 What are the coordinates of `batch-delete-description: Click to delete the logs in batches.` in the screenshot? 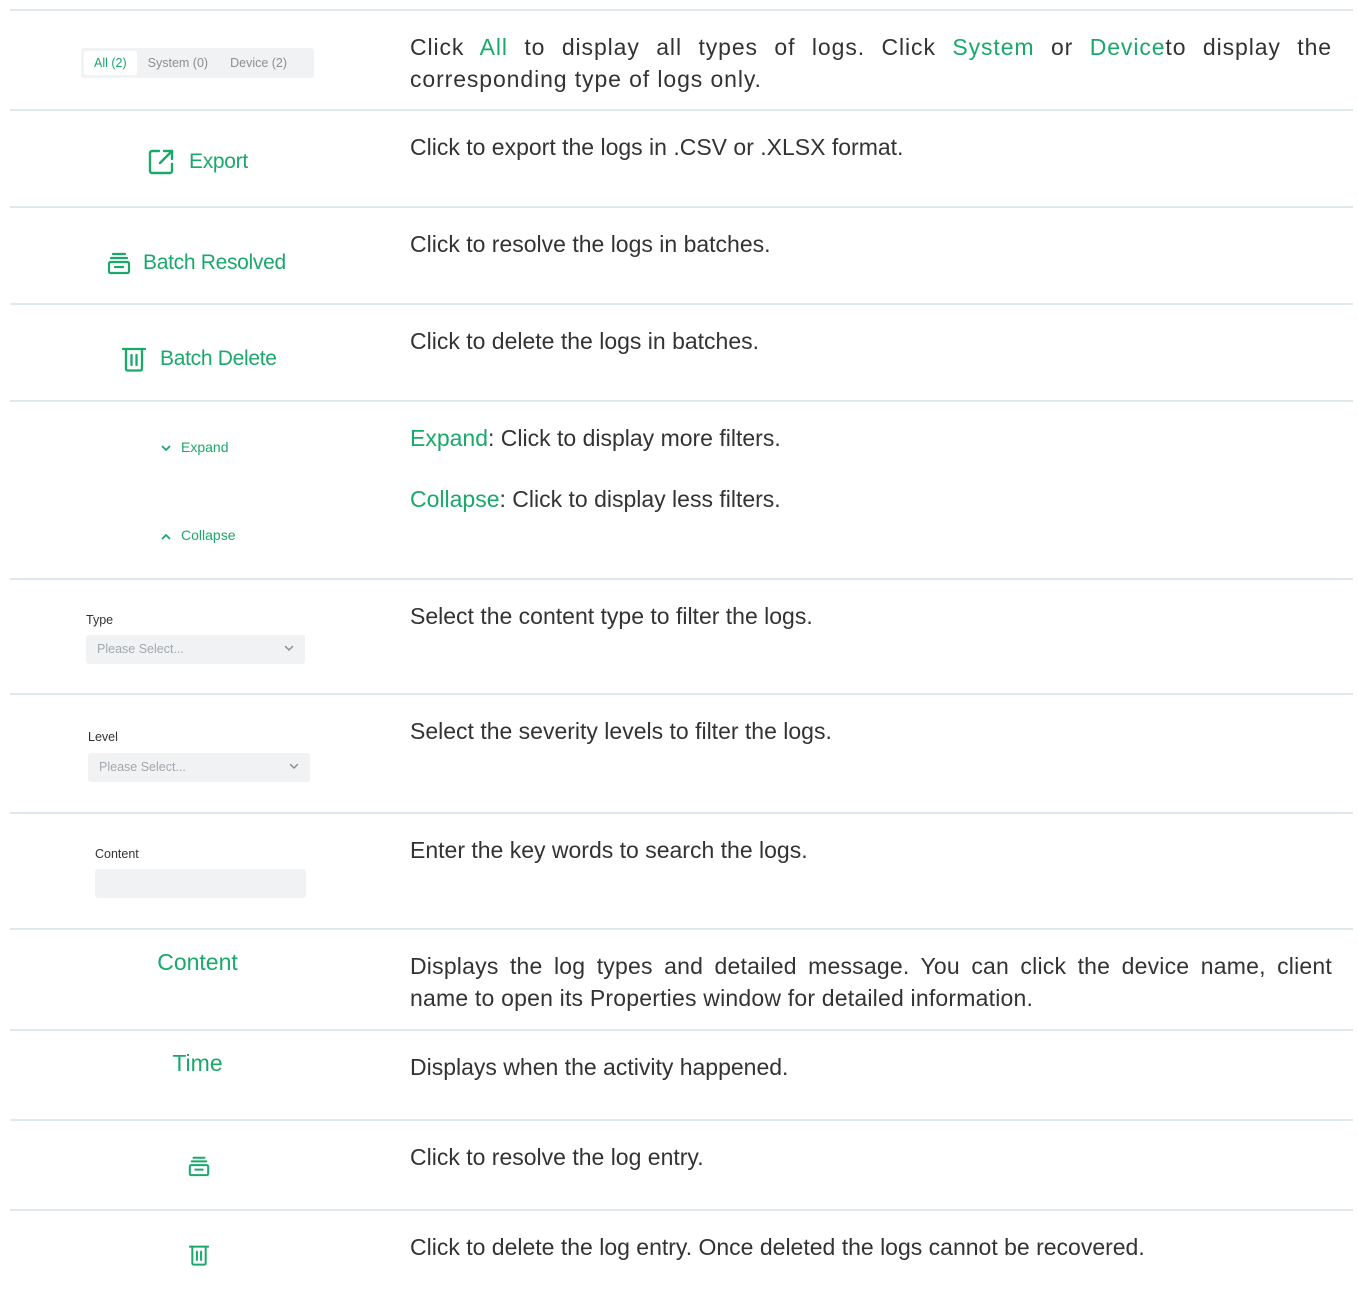 It's located at (585, 341).